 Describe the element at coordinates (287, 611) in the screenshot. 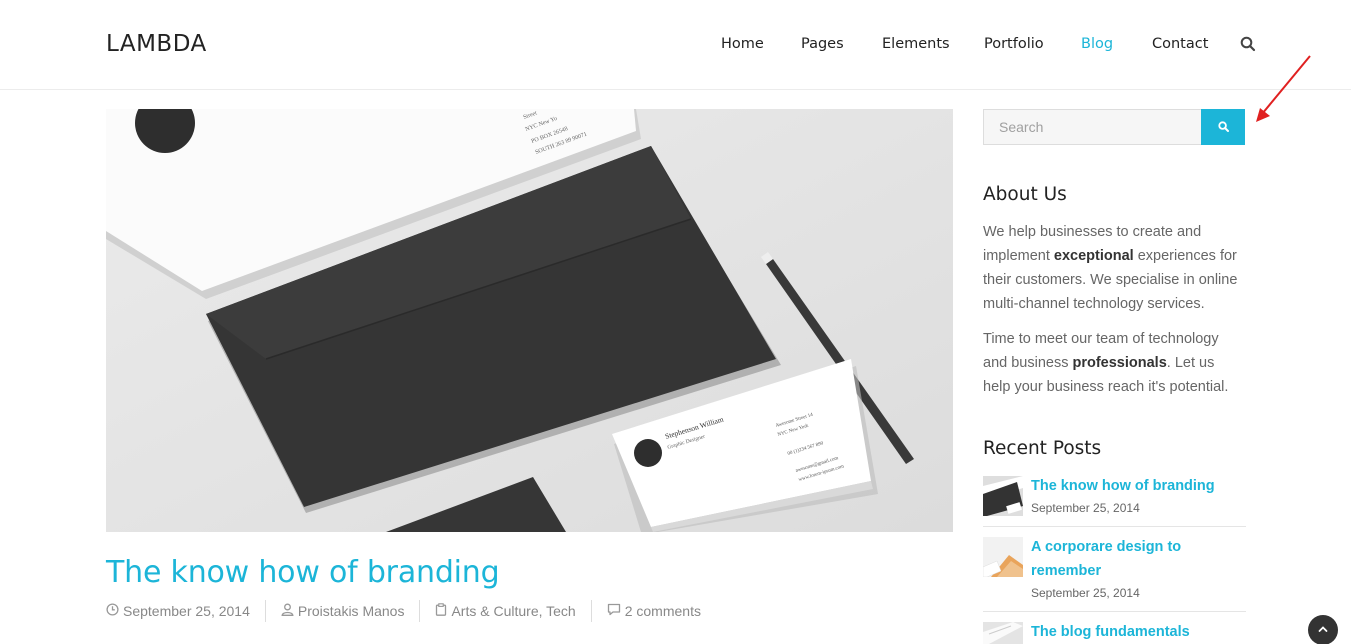

I see `user-icon` at that location.